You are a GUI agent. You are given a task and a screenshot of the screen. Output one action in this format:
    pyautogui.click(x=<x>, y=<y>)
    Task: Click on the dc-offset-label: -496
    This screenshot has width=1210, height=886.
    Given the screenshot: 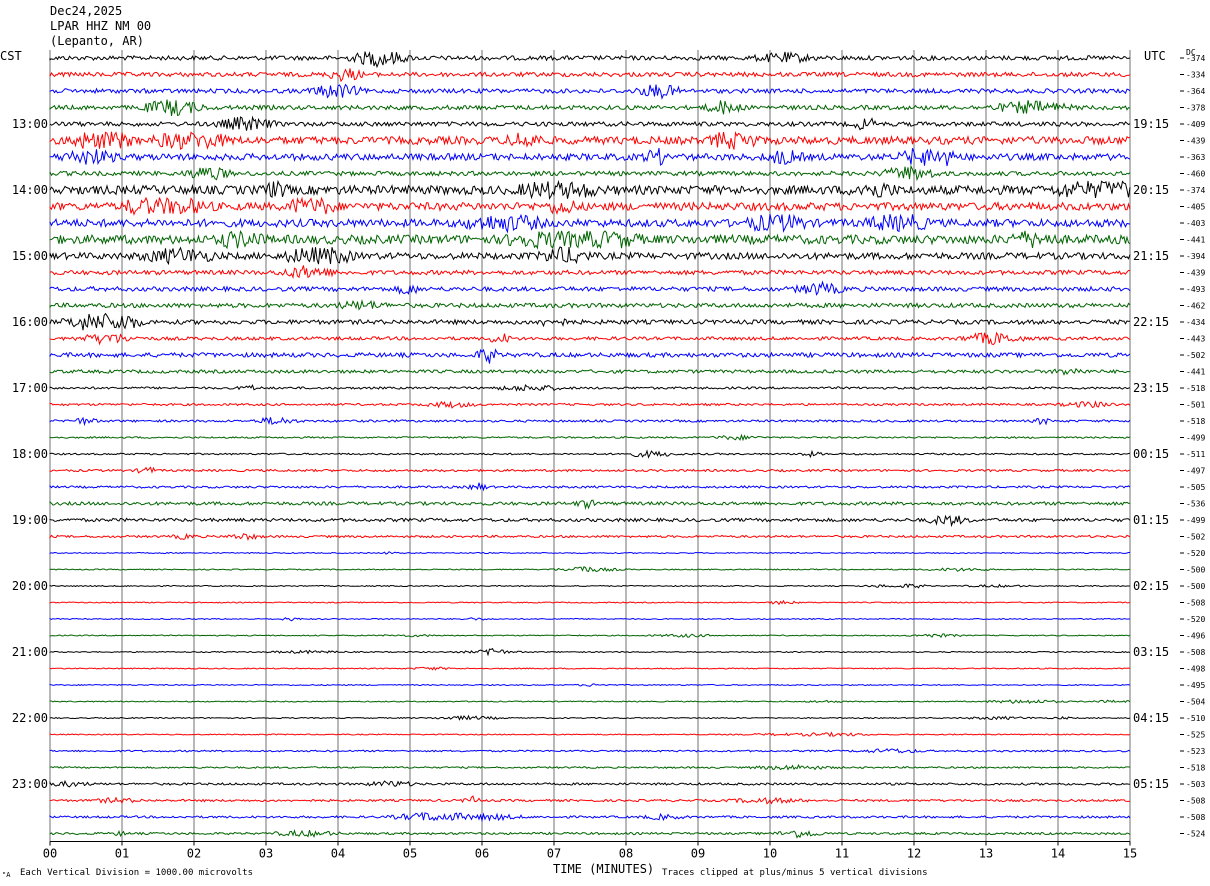 What is the action you would take?
    pyautogui.click(x=1195, y=636)
    